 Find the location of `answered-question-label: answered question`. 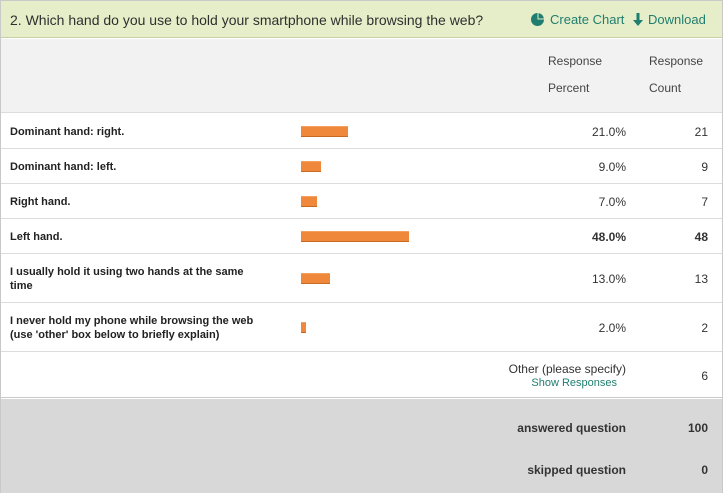

answered-question-label: answered question is located at coordinates (571, 428).